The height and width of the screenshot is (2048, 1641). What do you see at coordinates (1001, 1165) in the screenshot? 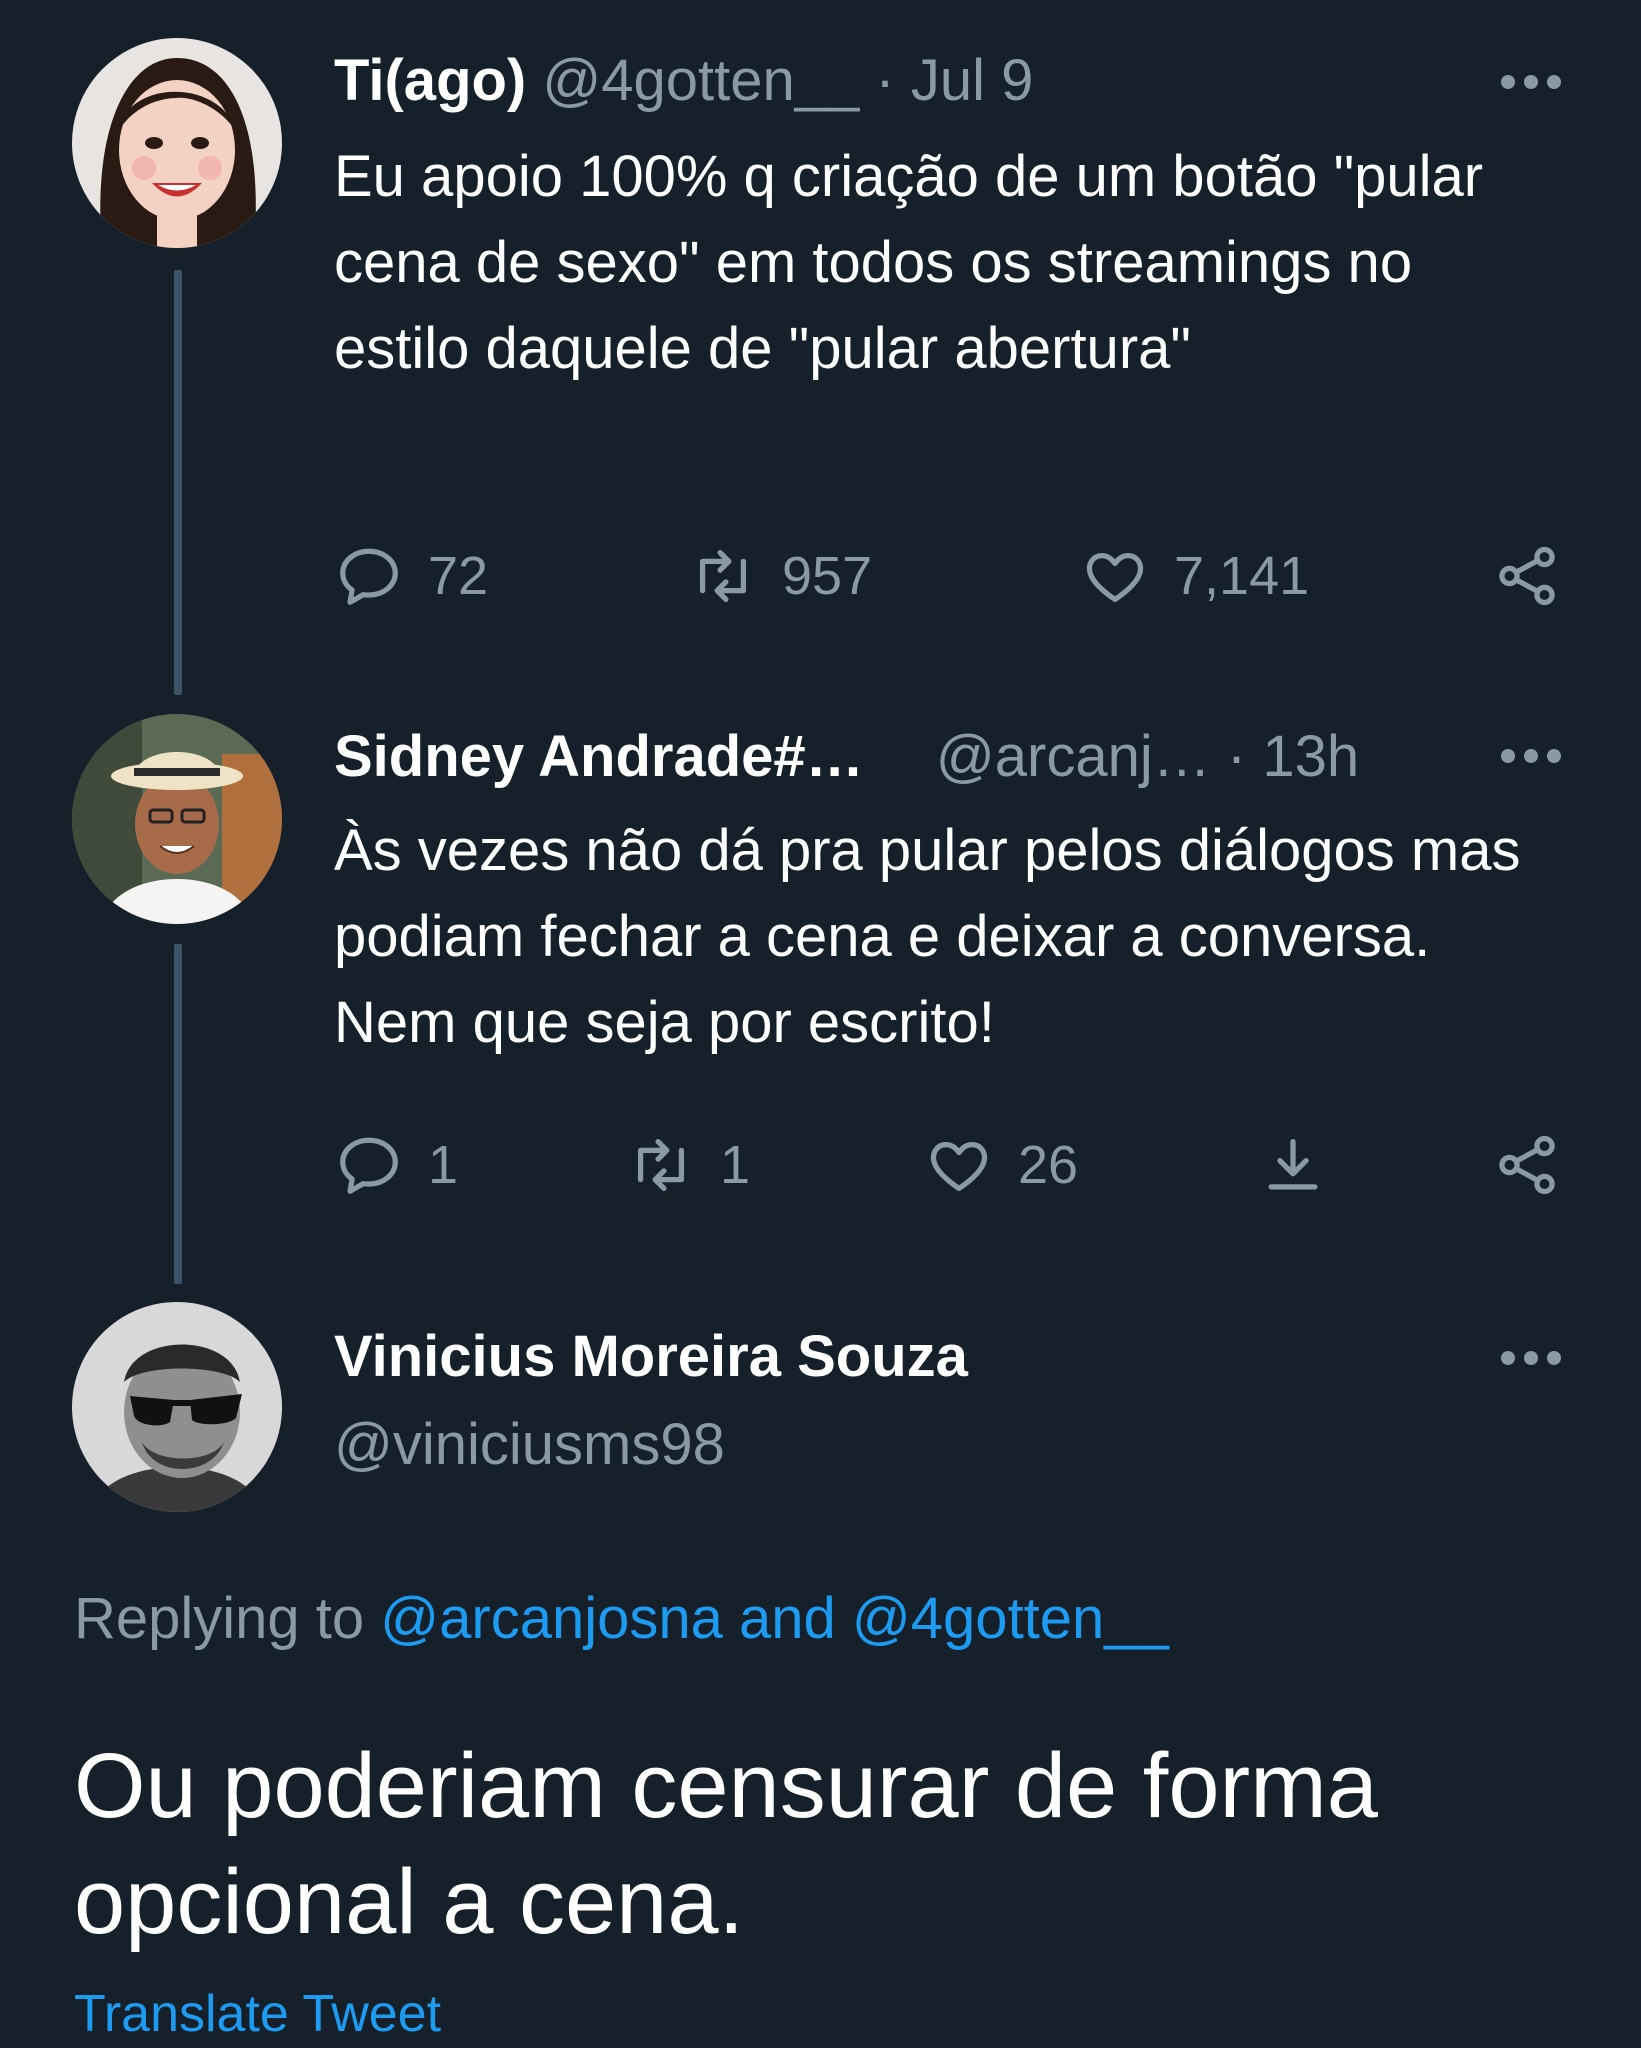
I see `like-button: 26` at bounding box center [1001, 1165].